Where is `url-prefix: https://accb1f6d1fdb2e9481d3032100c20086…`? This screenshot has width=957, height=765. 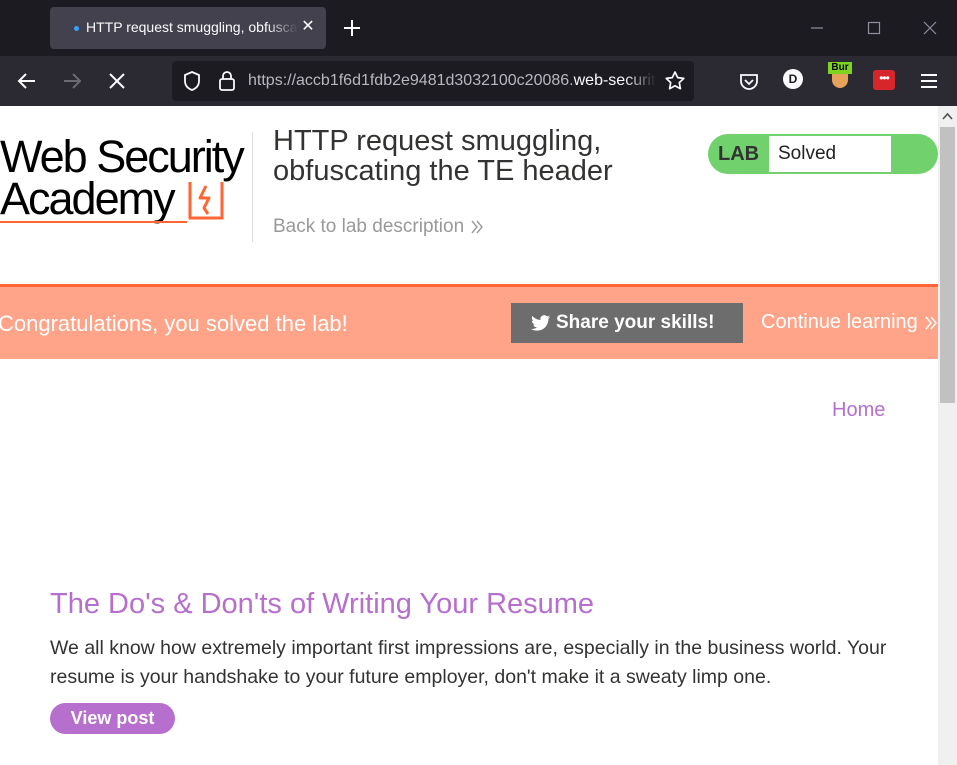 url-prefix: https://accb1f6d1fdb2e9481d3032100c20086… is located at coordinates (411, 80).